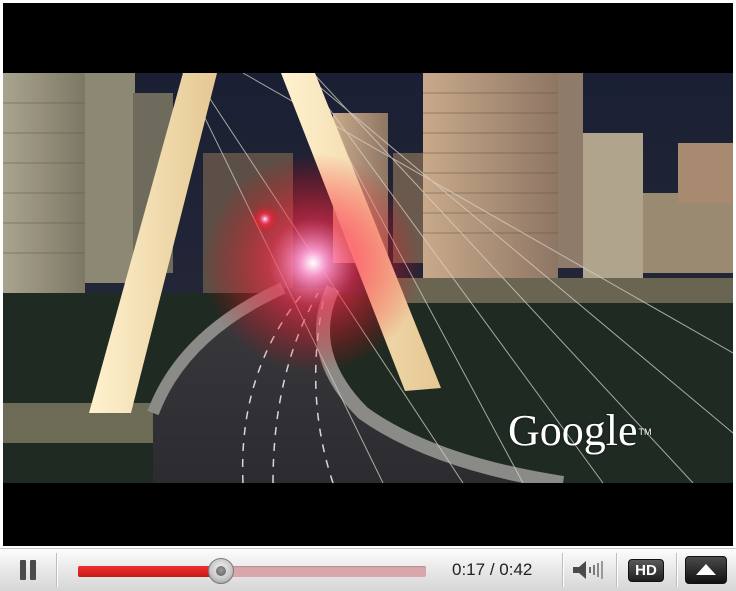 This screenshot has height=591, width=736. I want to click on trademark-mark: TM, so click(645, 432).